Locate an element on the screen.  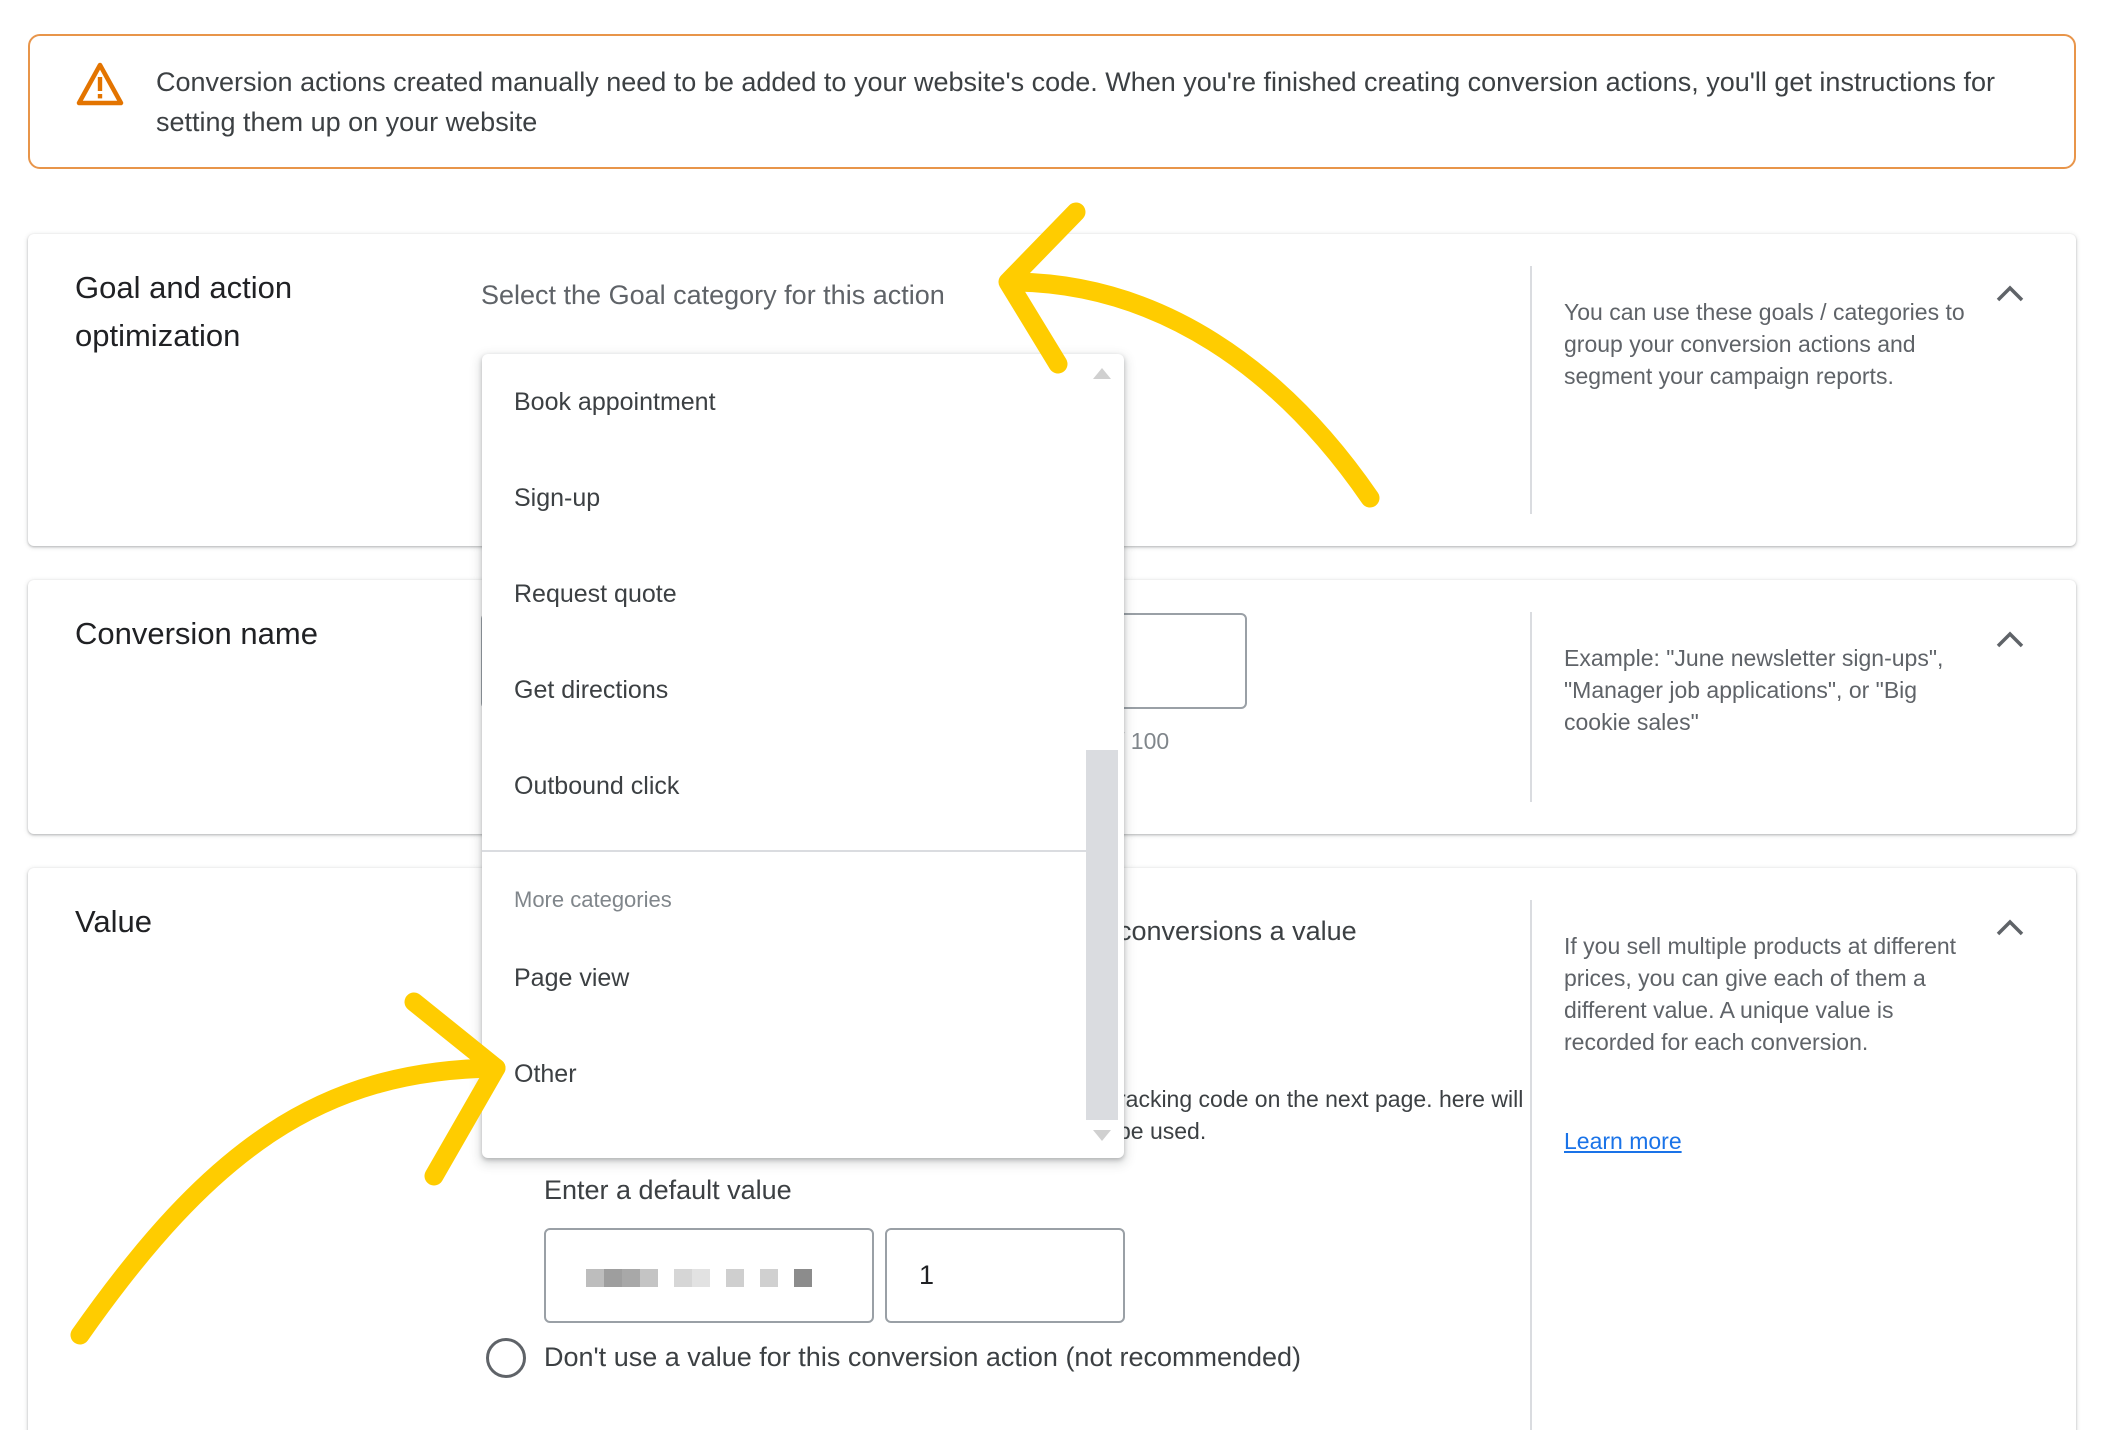
option-page-view: Page view is located at coordinates (571, 978).